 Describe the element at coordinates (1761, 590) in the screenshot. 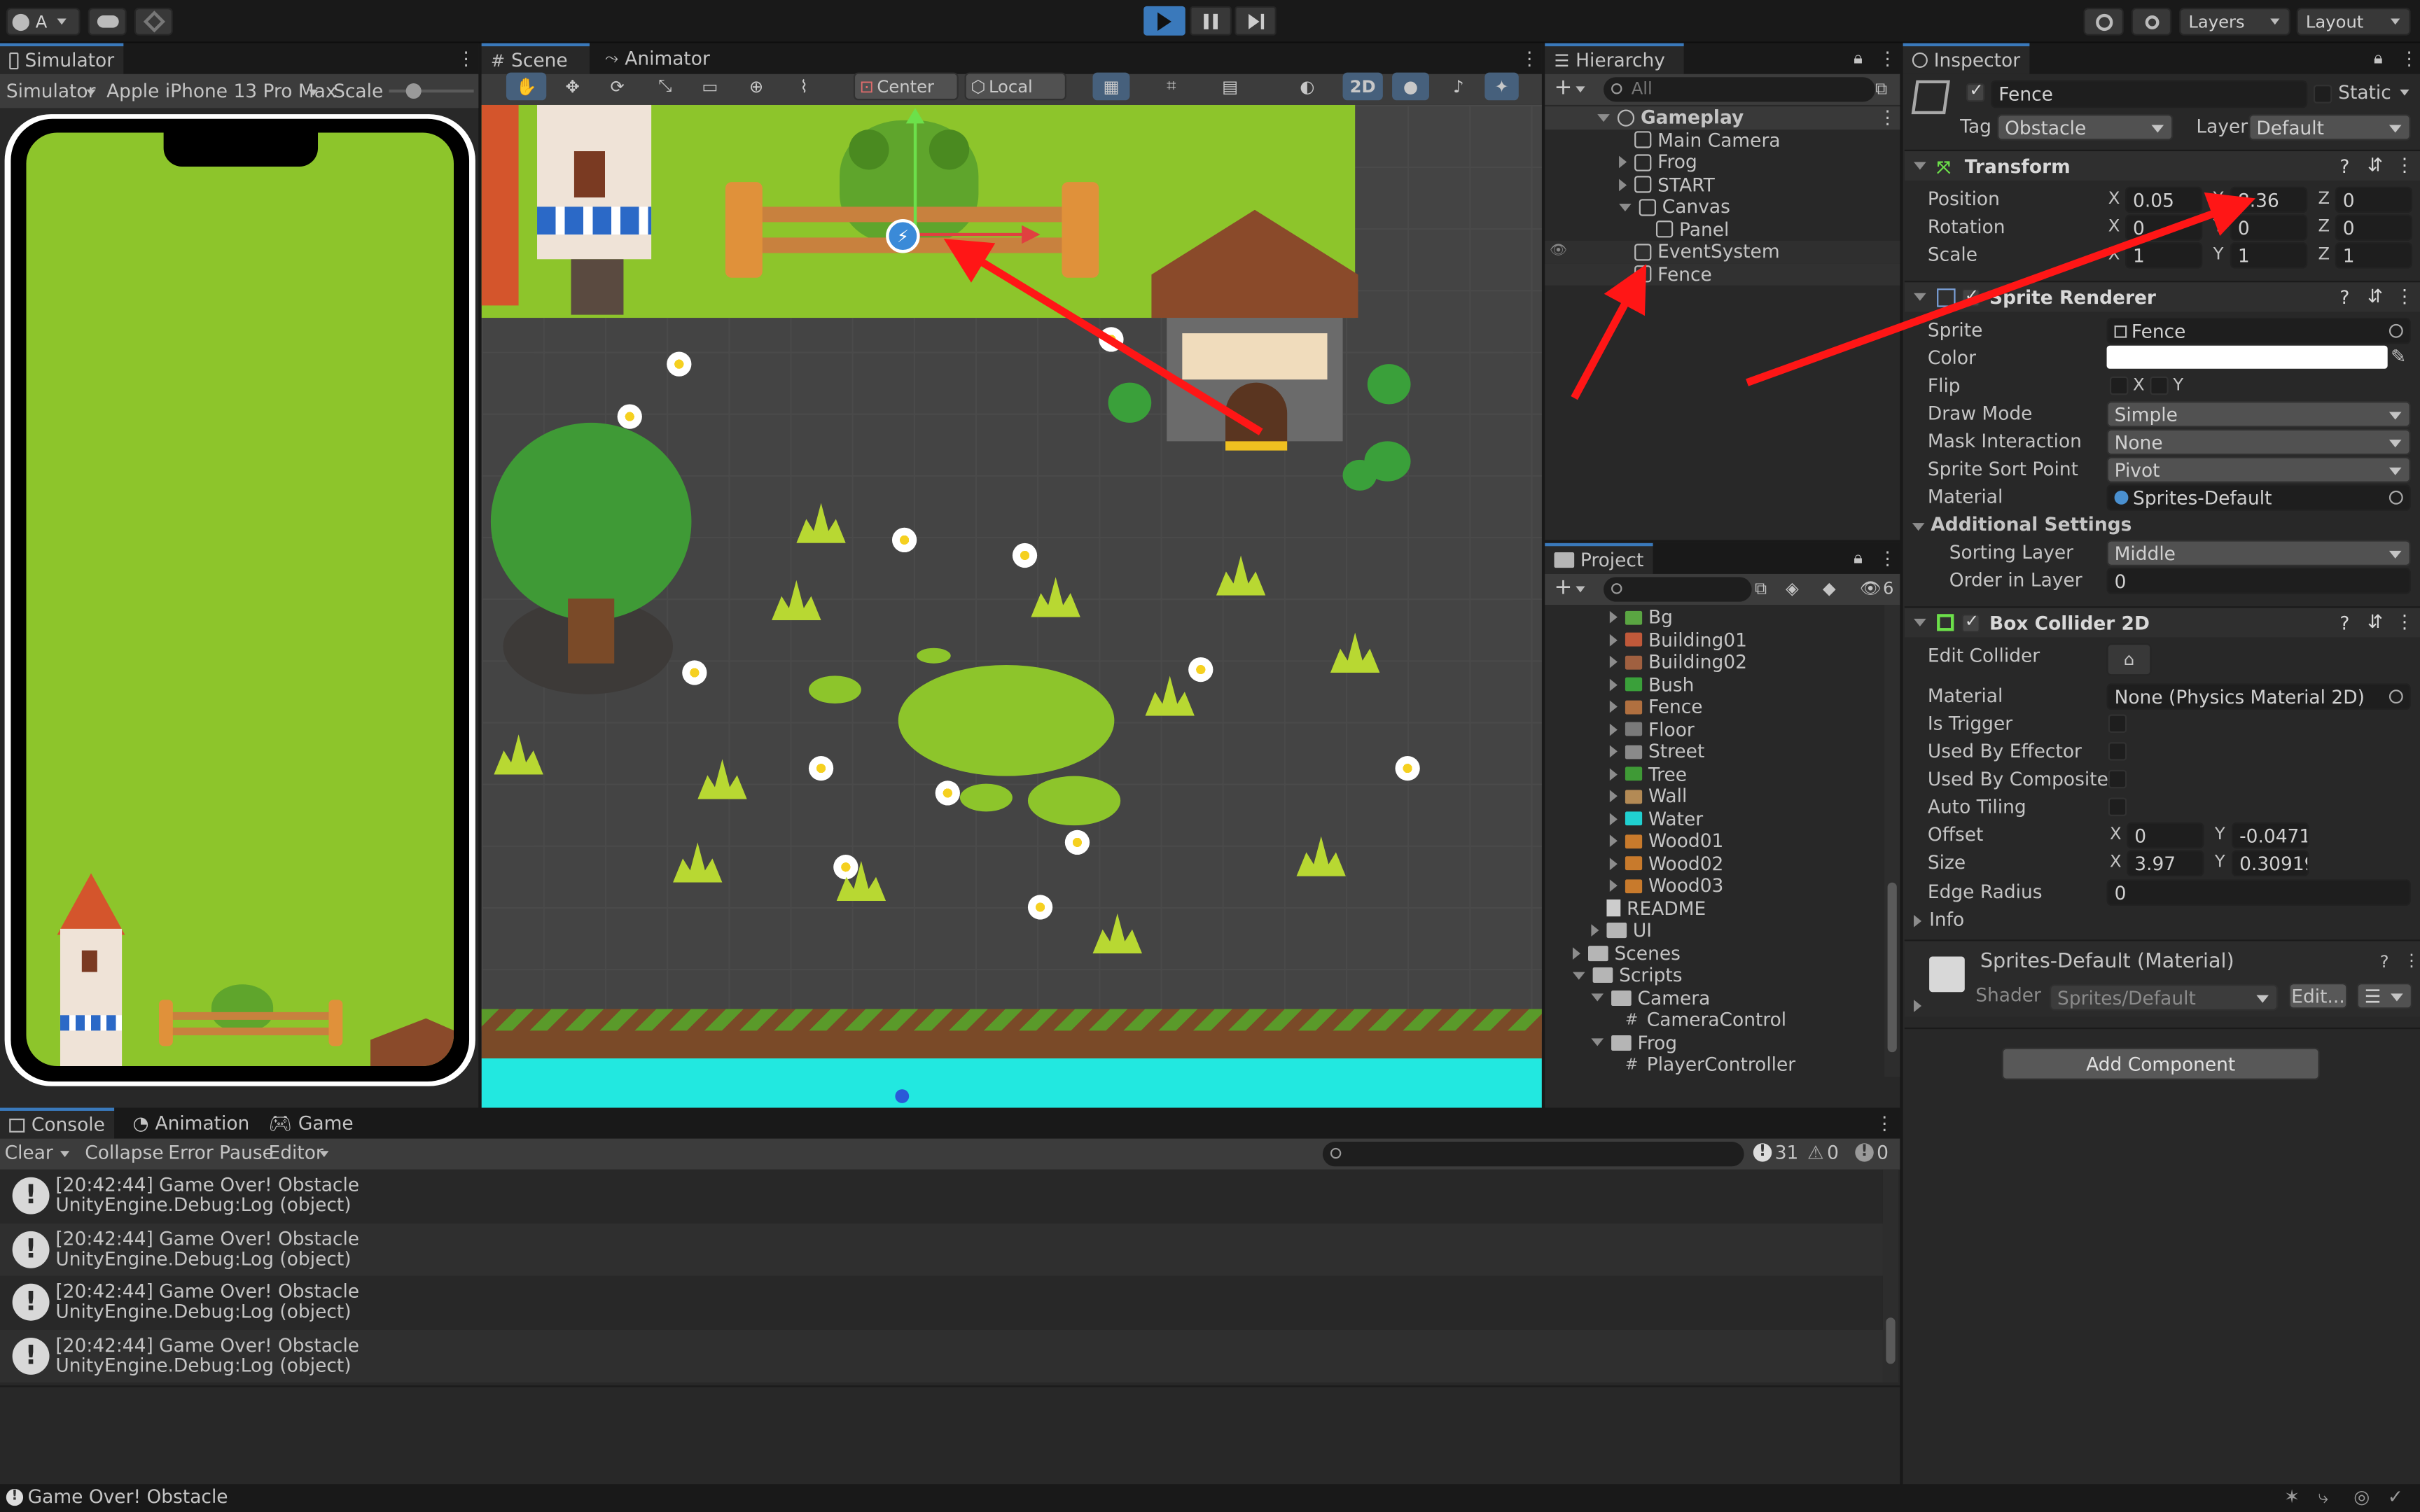

I see `search-by-type-icon: ⧉` at that location.